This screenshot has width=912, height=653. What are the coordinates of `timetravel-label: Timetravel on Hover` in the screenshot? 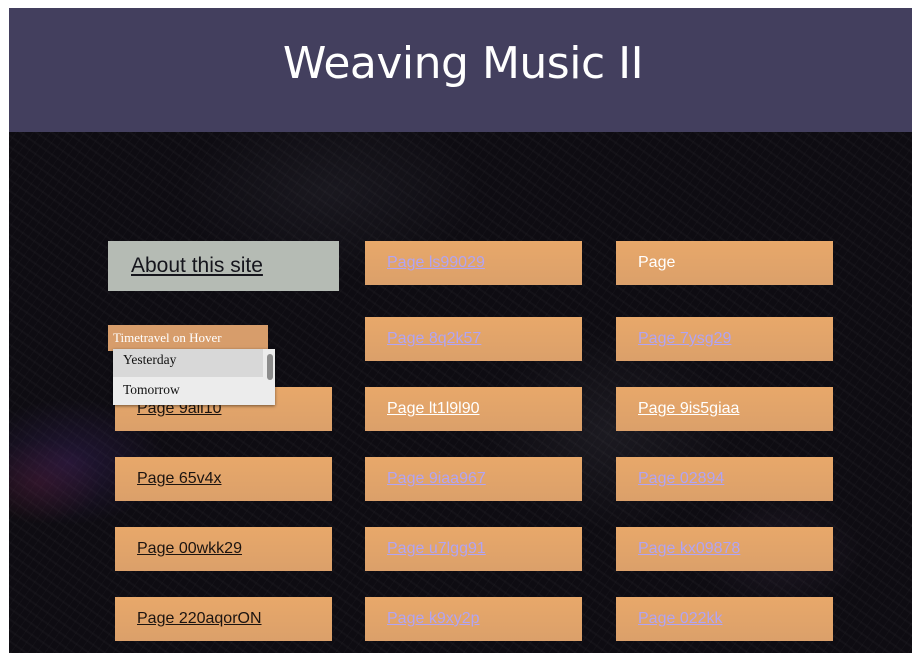 It's located at (188, 338).